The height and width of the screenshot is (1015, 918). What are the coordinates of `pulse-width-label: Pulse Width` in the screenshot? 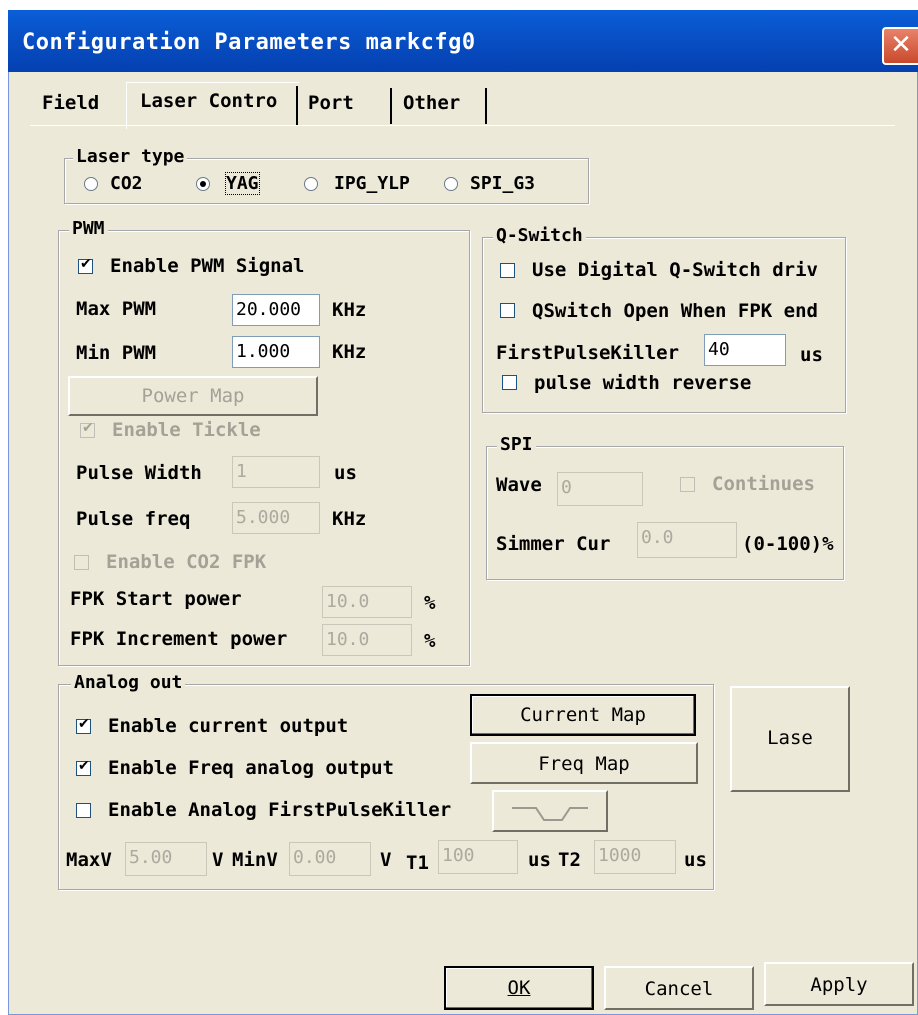 It's located at (139, 473).